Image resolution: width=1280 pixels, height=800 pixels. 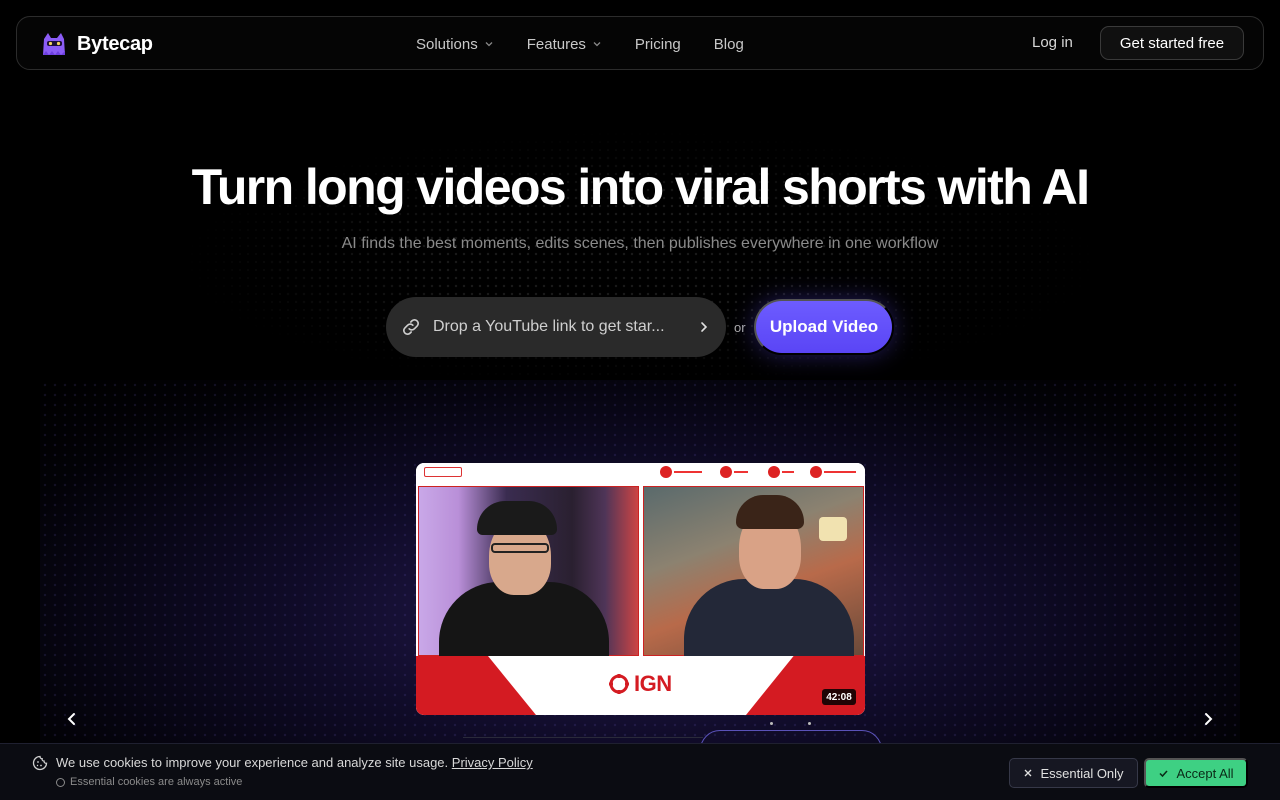 I want to click on guest-body, so click(x=769, y=619).